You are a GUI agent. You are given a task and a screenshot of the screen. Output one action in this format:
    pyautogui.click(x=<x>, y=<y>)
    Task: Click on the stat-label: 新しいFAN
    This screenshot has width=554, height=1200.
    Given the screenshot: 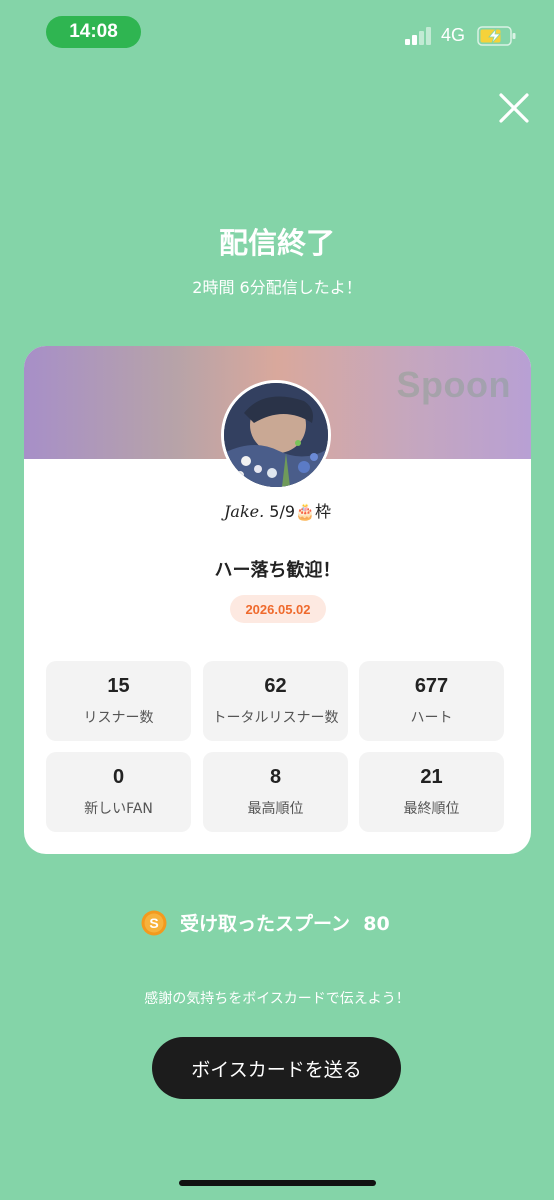 What is the action you would take?
    pyautogui.click(x=118, y=809)
    